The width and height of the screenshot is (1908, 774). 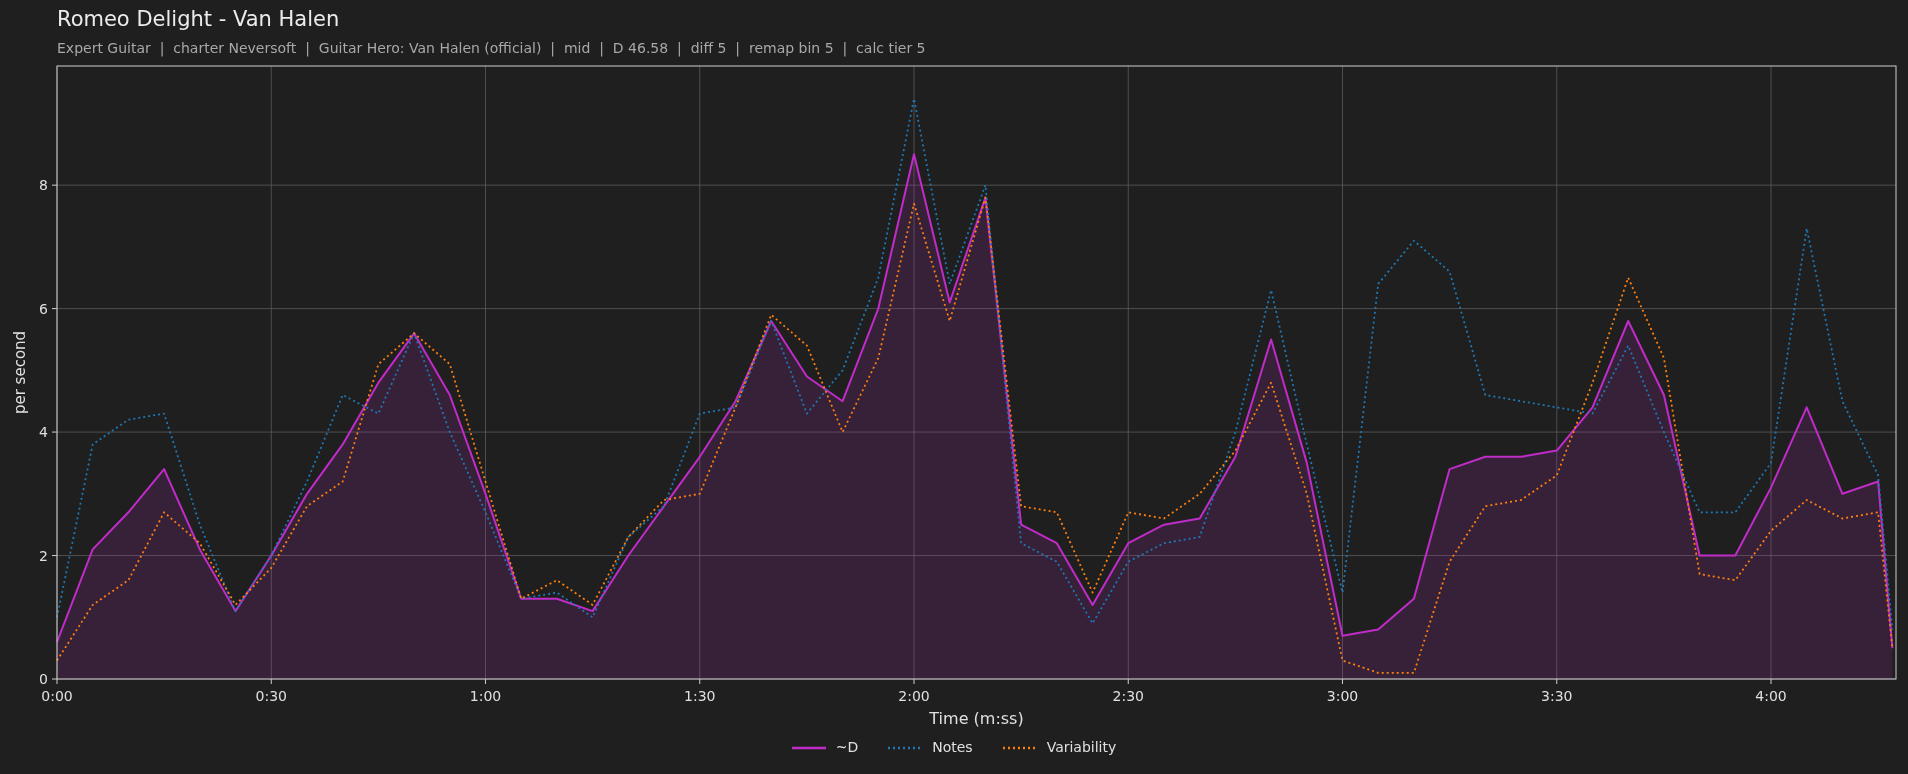 I want to click on x-tick-label: 3:30, so click(x=1557, y=696).